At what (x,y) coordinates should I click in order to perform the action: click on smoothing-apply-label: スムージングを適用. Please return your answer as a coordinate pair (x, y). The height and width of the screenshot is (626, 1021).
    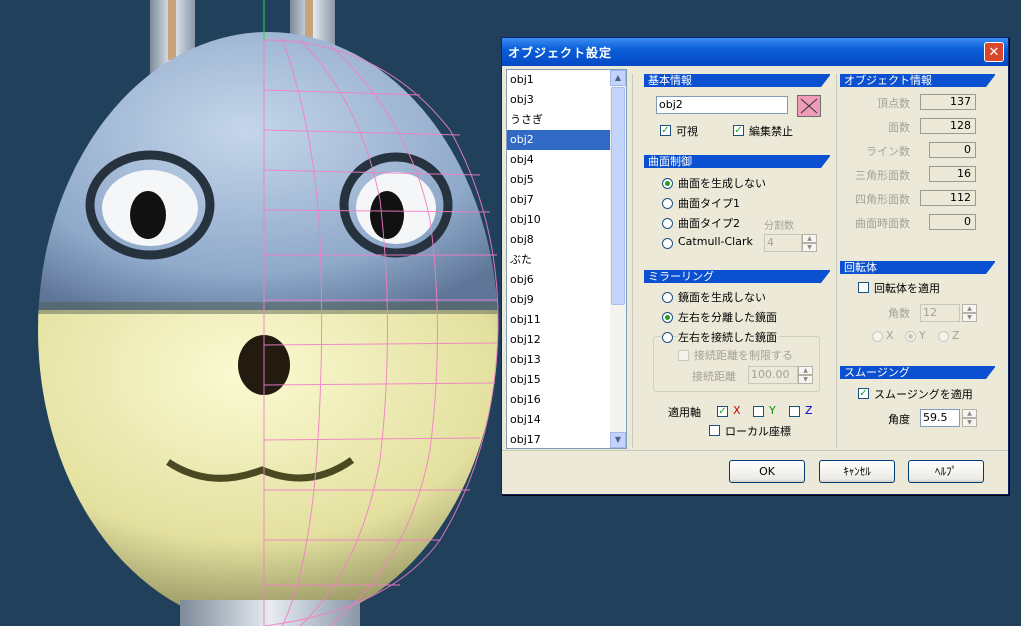
    Looking at the image, I should click on (923, 394).